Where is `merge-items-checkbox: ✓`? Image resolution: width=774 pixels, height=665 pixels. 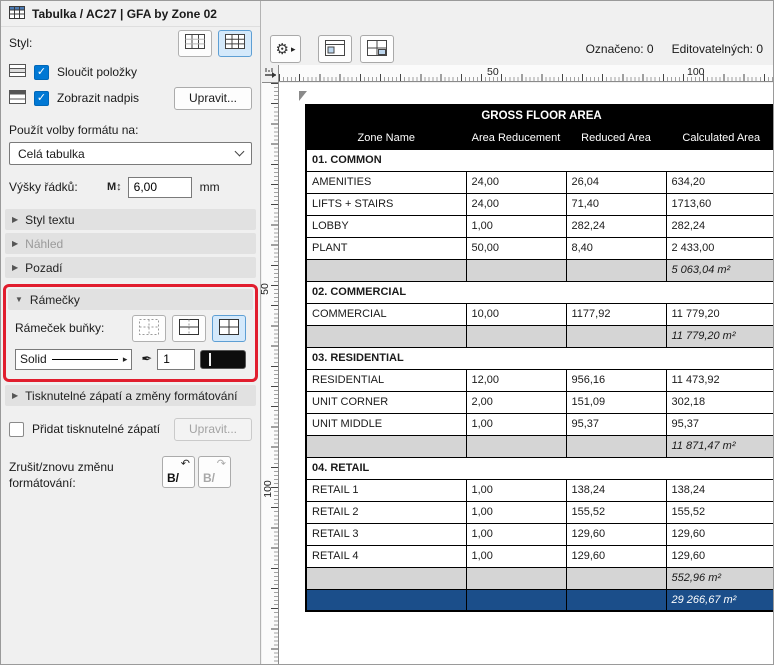 merge-items-checkbox: ✓ is located at coordinates (41, 72).